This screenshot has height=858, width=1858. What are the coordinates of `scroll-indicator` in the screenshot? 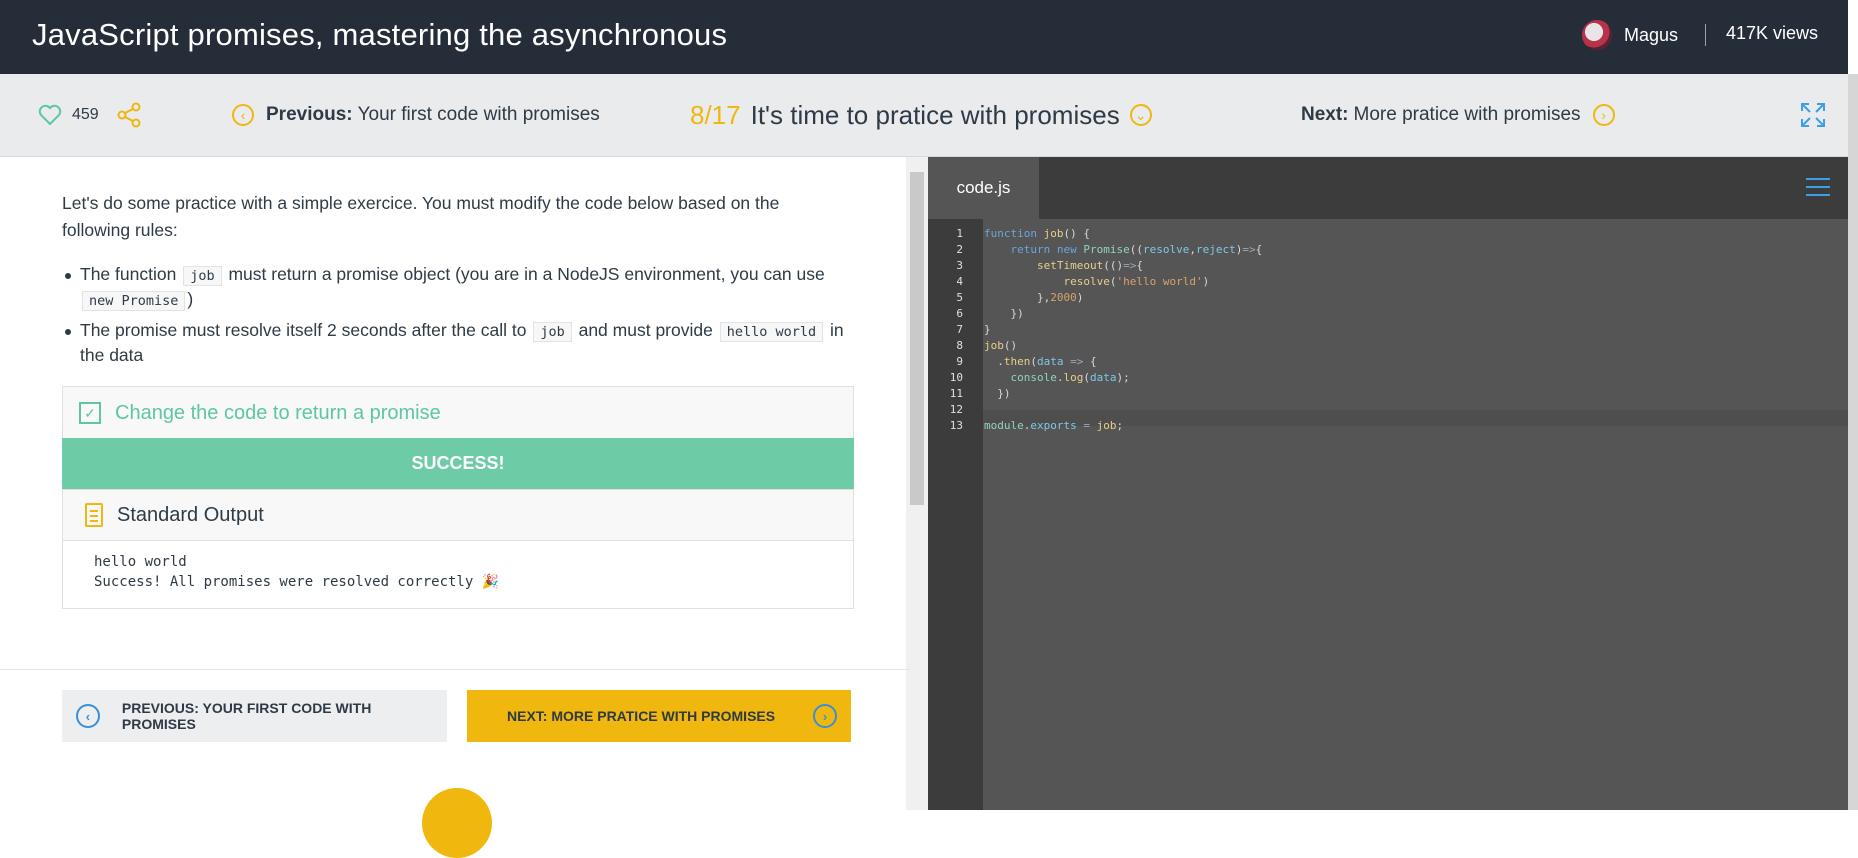 It's located at (457, 823).